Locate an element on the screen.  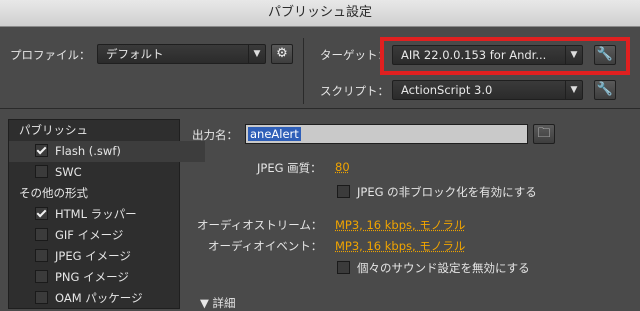
checkbox-gif is located at coordinates (41, 234).